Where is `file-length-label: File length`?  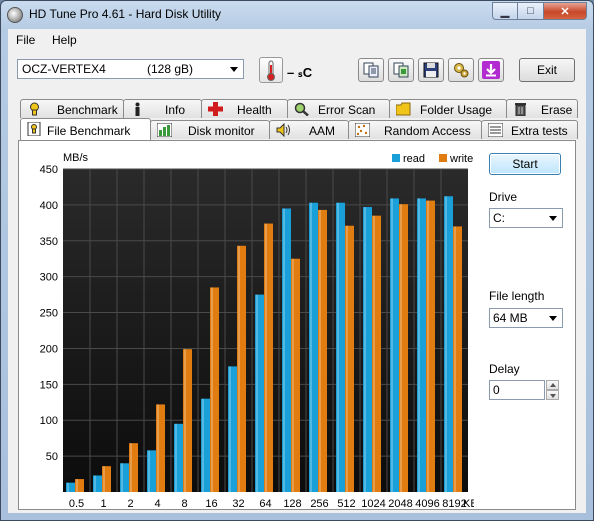 file-length-label: File length is located at coordinates (517, 296).